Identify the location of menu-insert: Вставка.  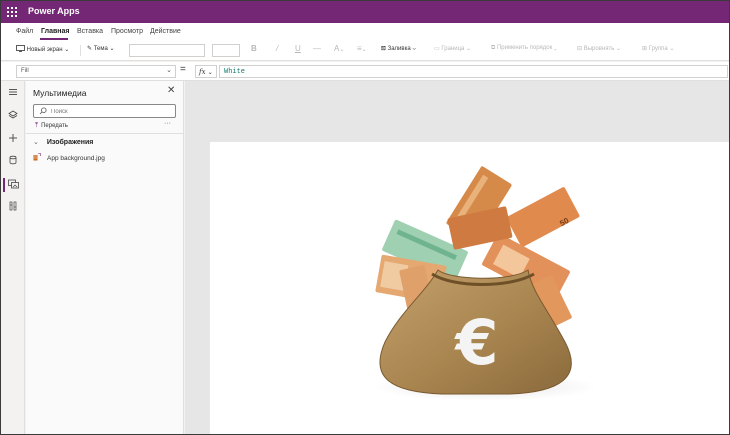
(90, 31).